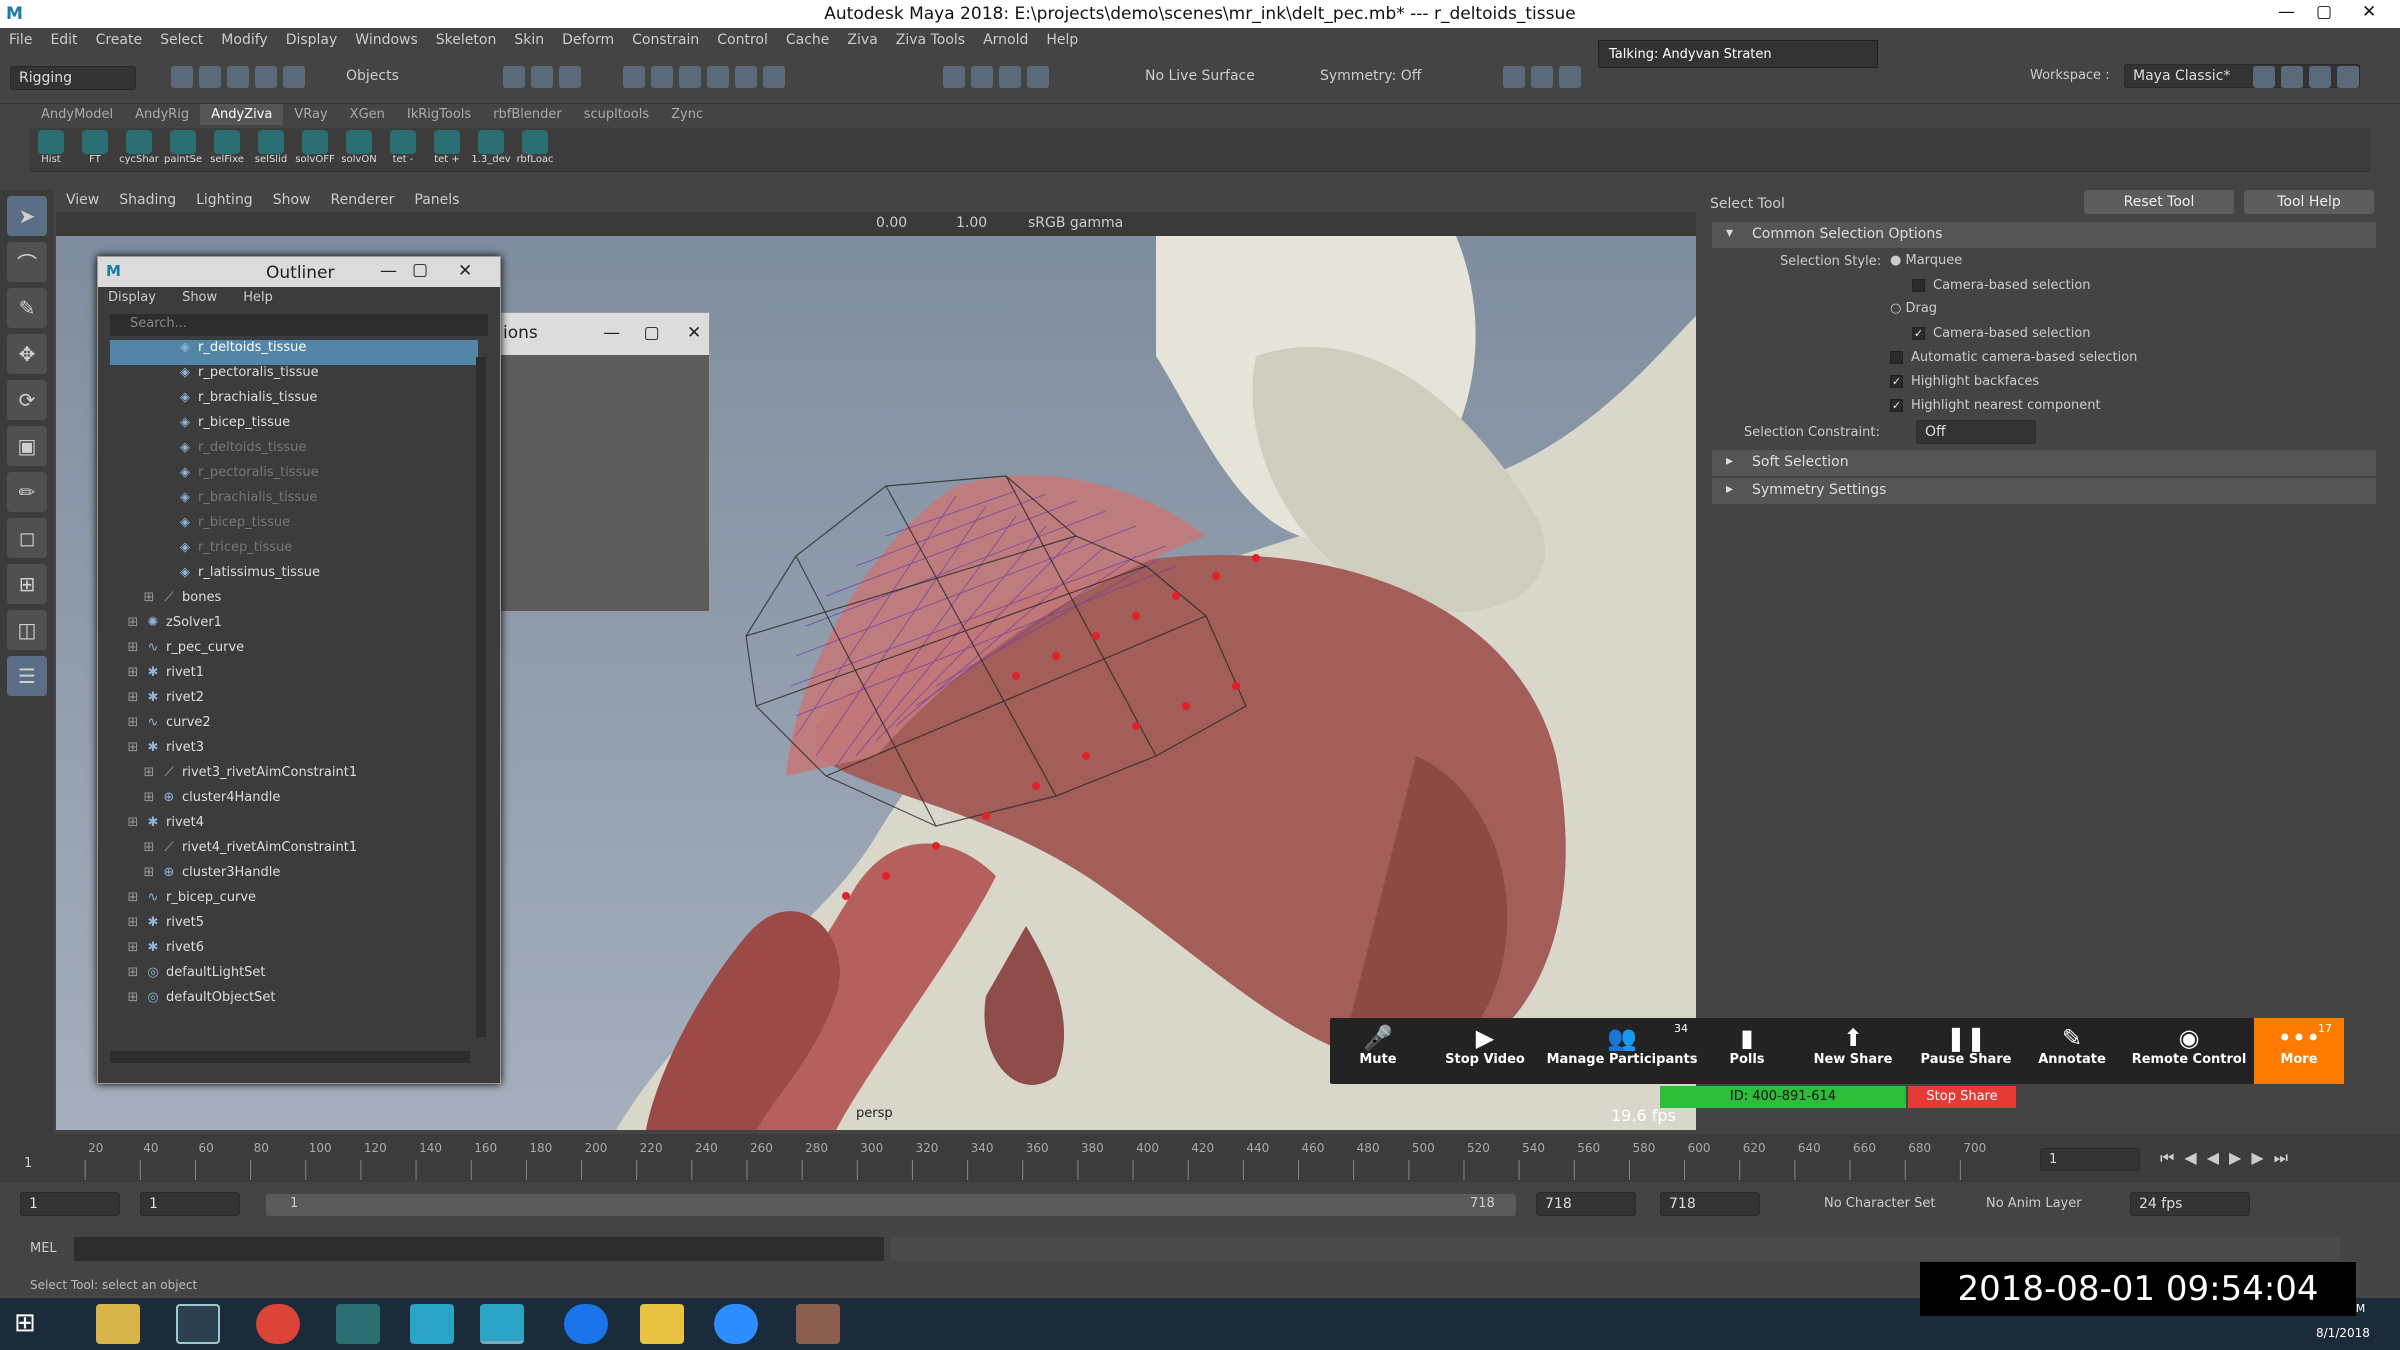  I want to click on tool-help-button: Tool Help, so click(2309, 202).